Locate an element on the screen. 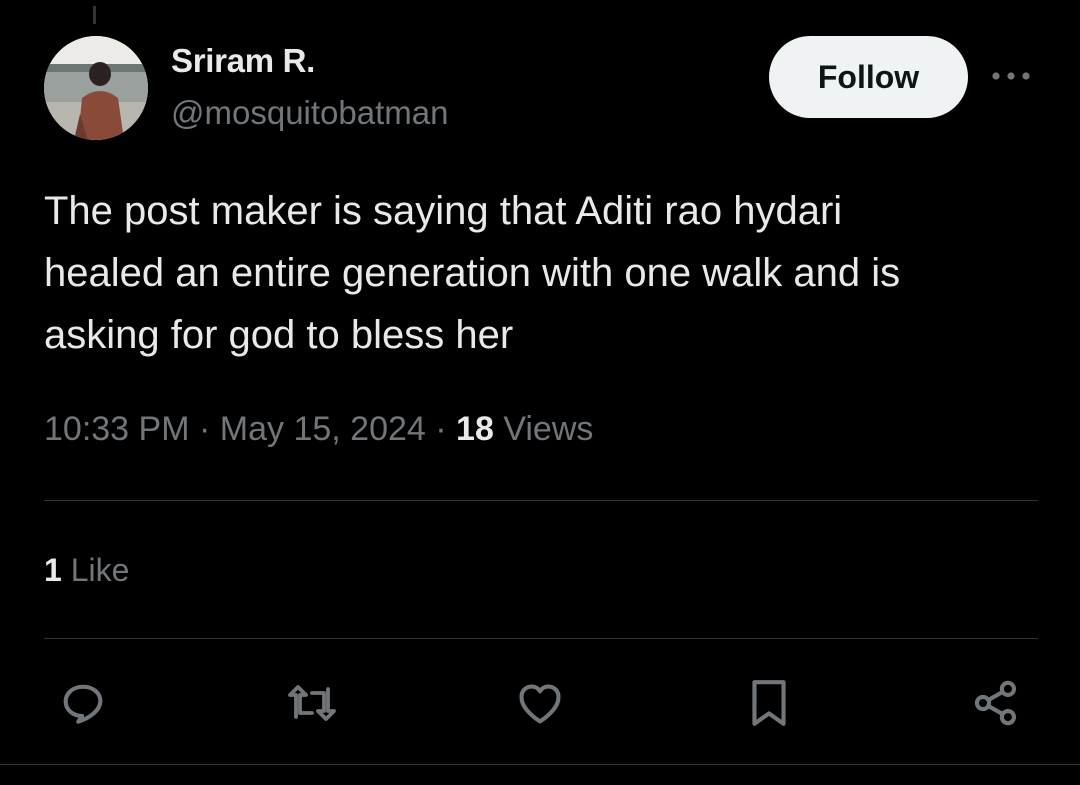 This screenshot has width=1080, height=785. retweet-icon is located at coordinates (312, 703).